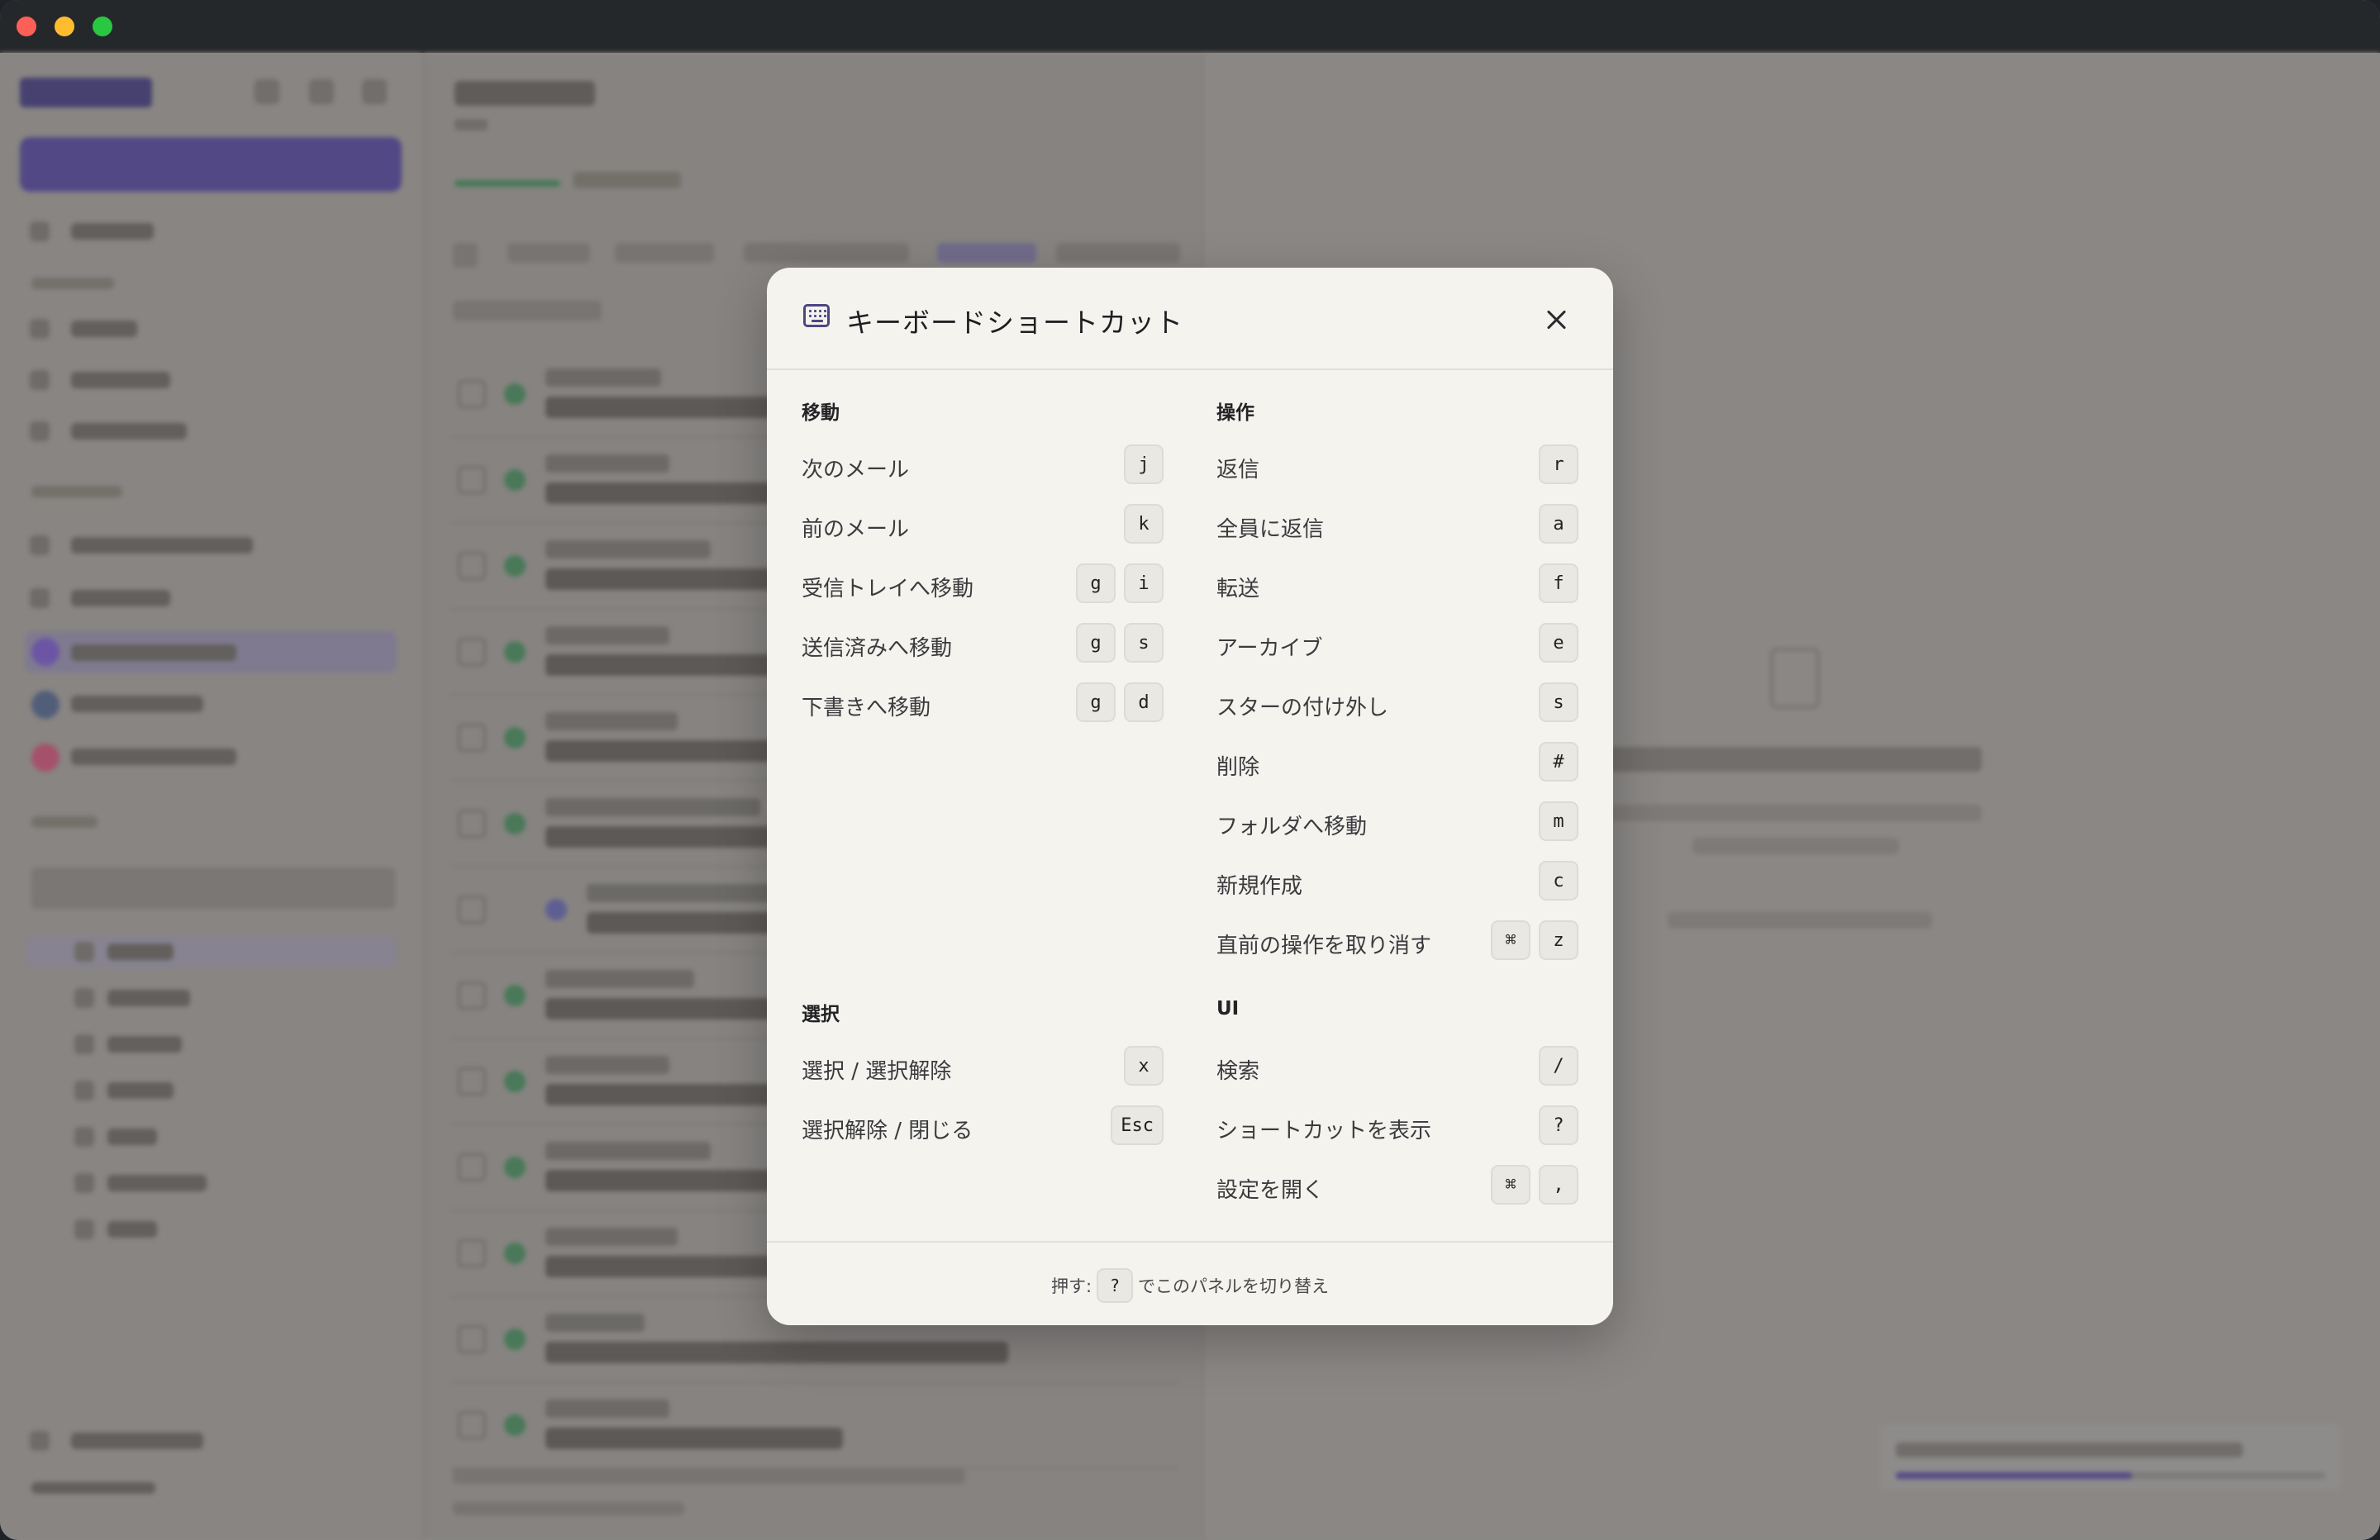 This screenshot has width=2380, height=1540. I want to click on dialog-footer: 押す: ? でこのパネルを切り替え, so click(1190, 1283).